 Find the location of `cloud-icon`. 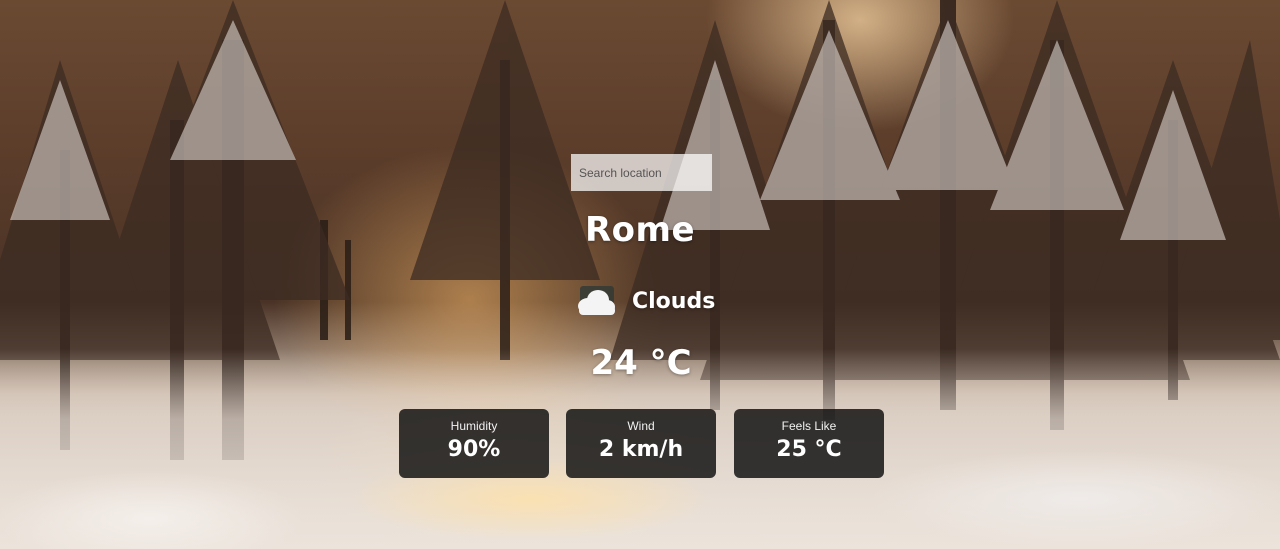

cloud-icon is located at coordinates (596, 300).